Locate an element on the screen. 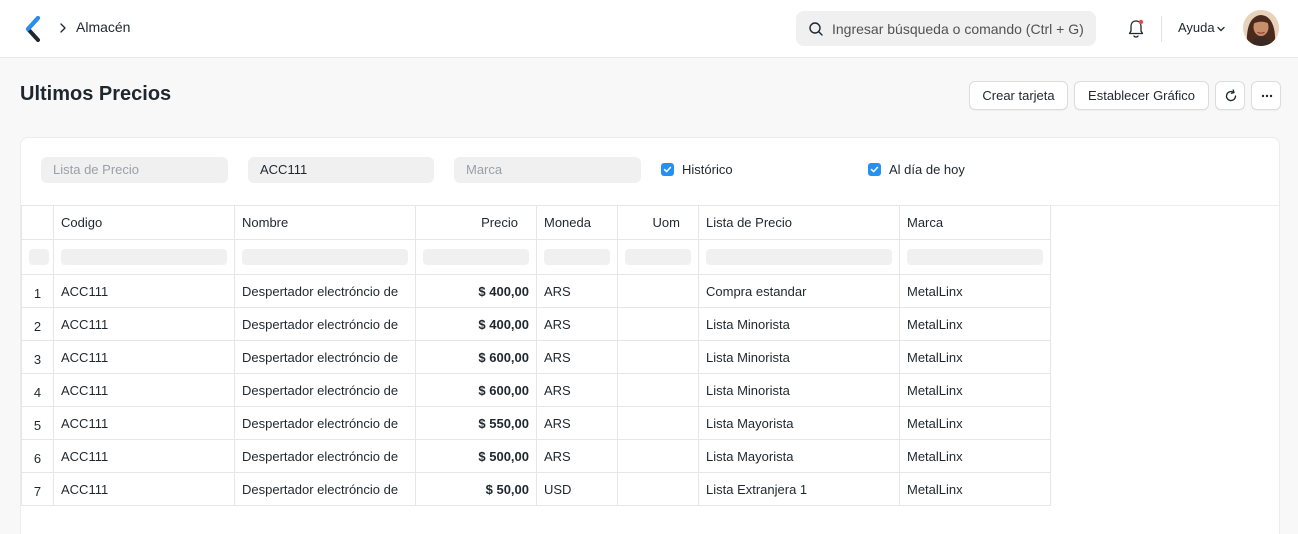 The width and height of the screenshot is (1298, 534). header-lista-de-precio: Lista de Precio is located at coordinates (799, 222).